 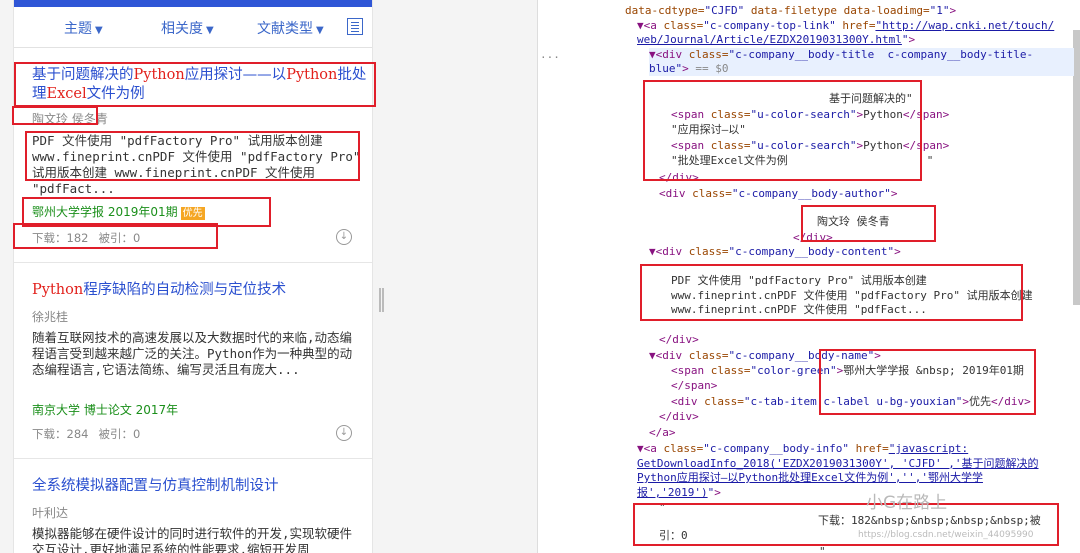 What do you see at coordinates (119, 434) in the screenshot?
I see `citation-count: 被引：0` at bounding box center [119, 434].